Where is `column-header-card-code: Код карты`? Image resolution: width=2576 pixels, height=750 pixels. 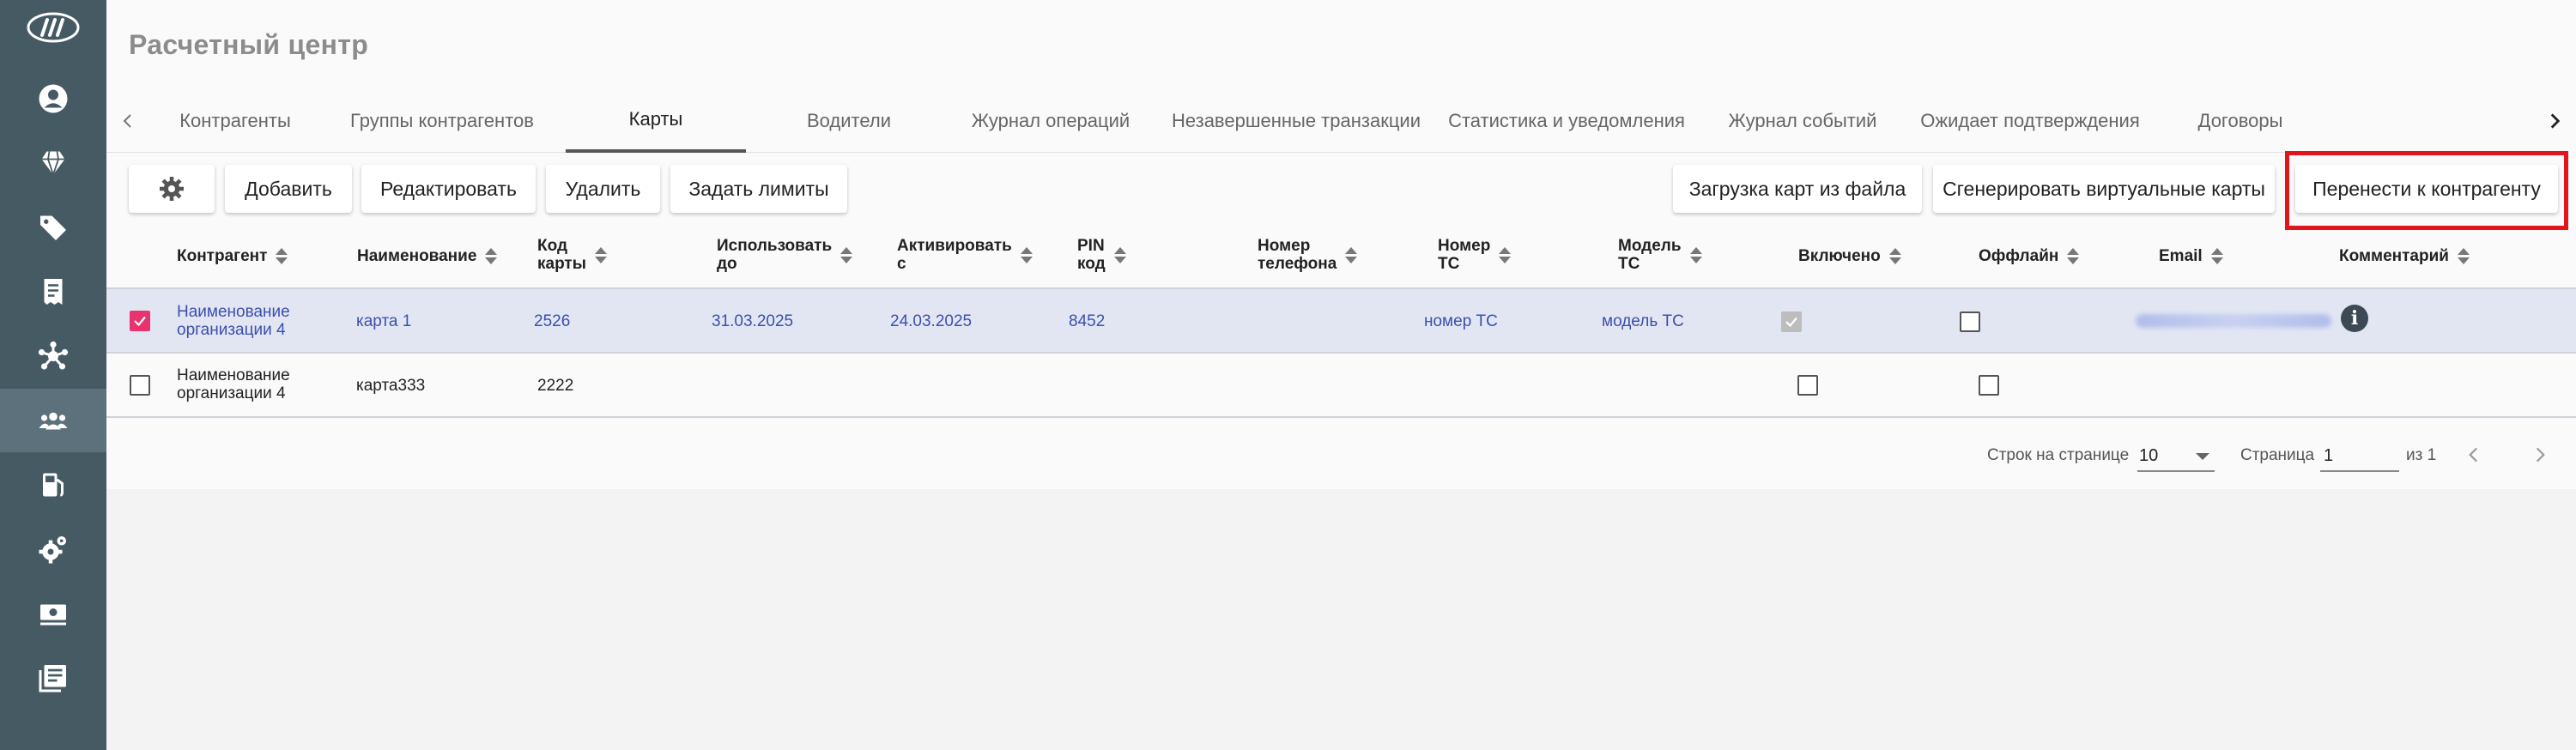 column-header-card-code: Код карты is located at coordinates (572, 255).